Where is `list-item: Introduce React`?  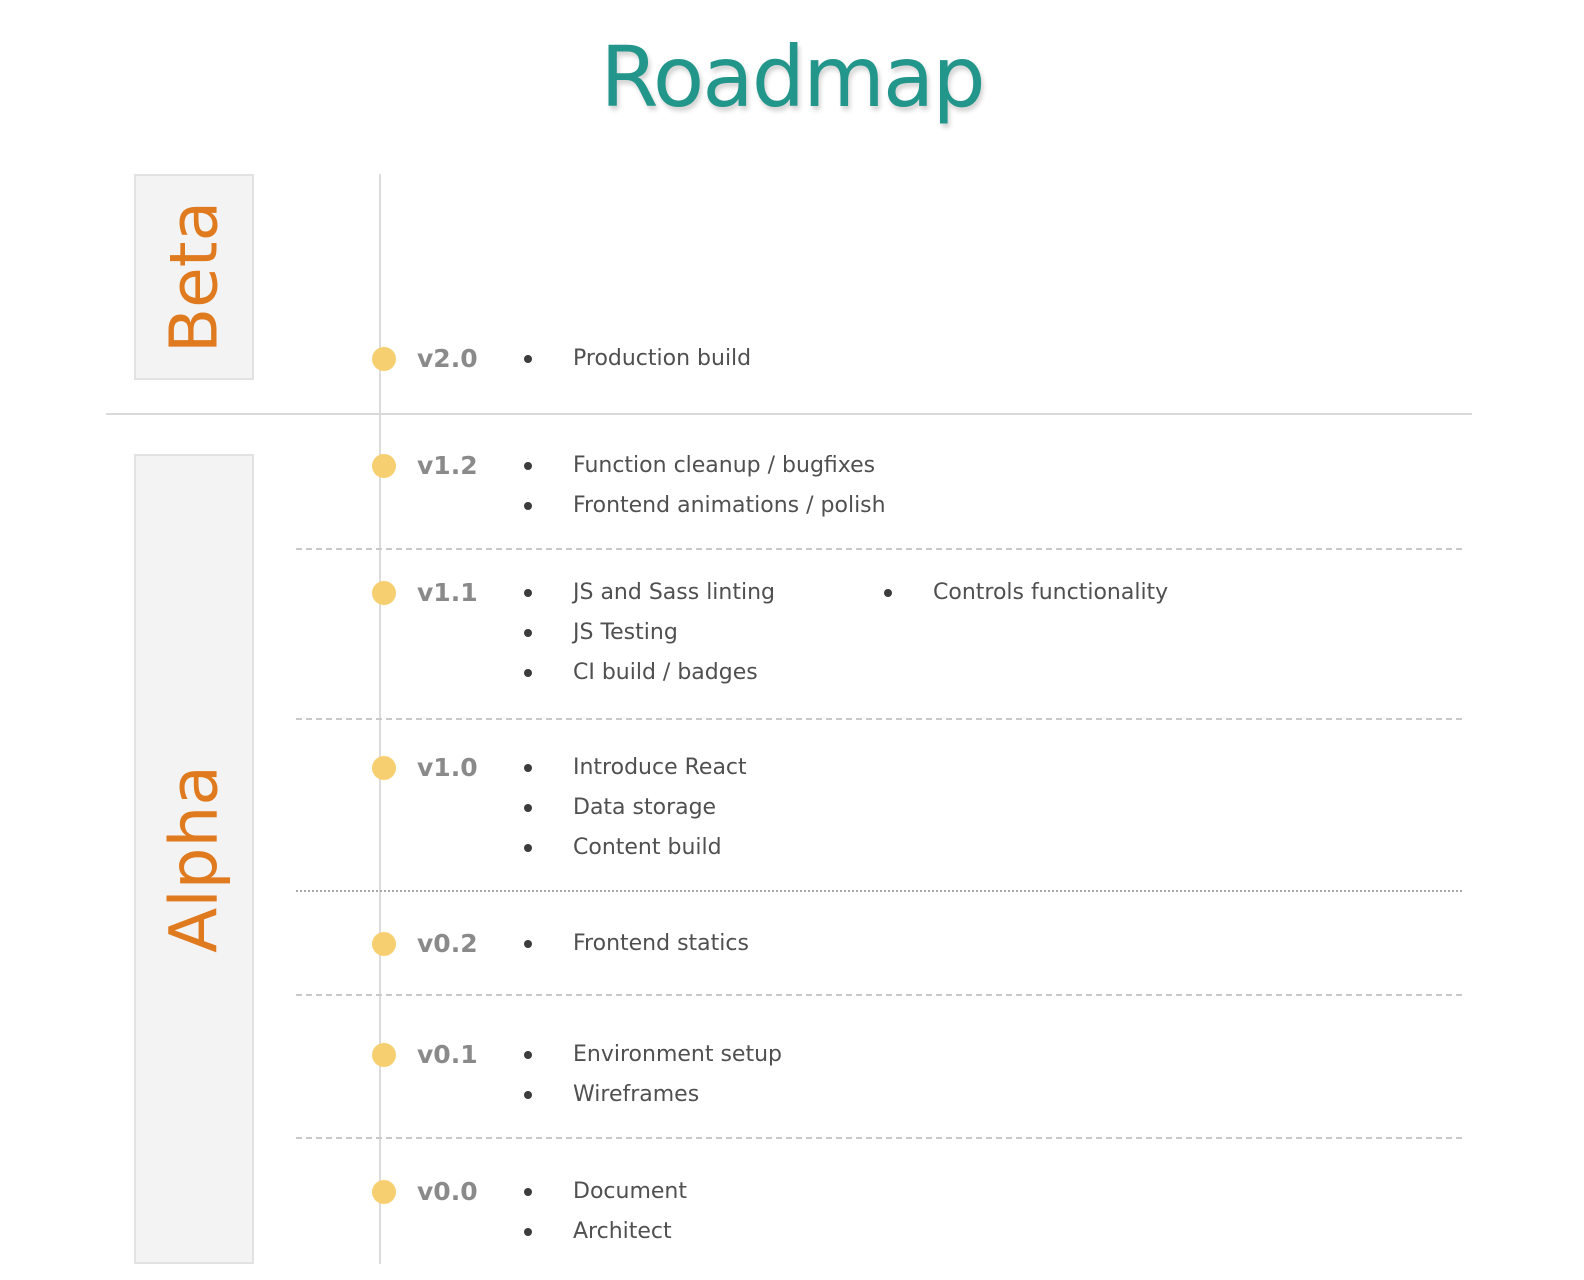 list-item: Introduce React is located at coordinates (660, 767).